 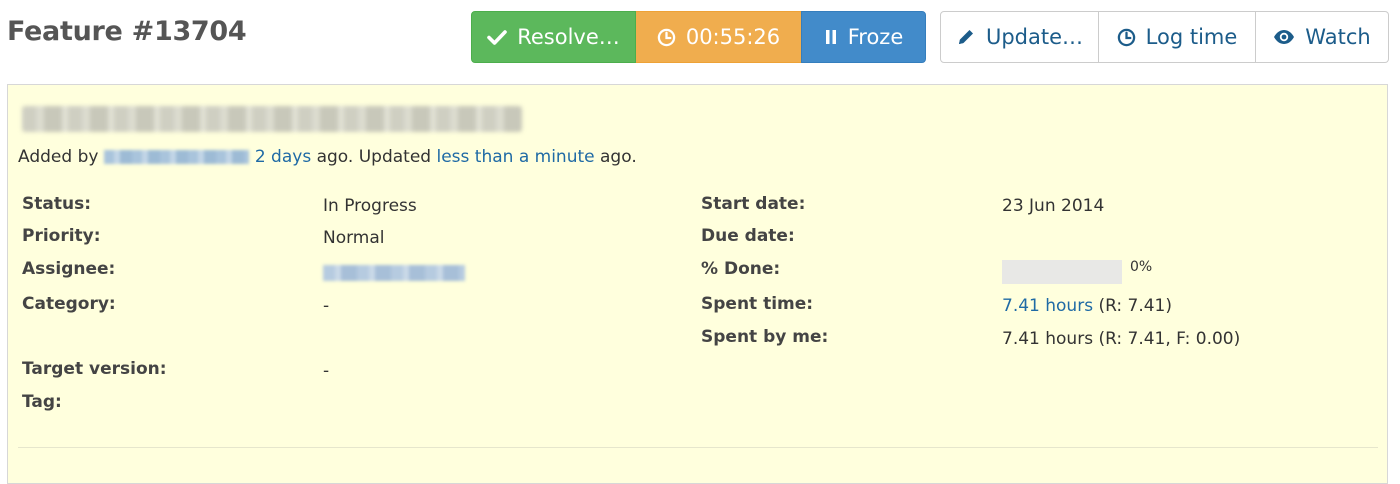 What do you see at coordinates (326, 371) in the screenshot?
I see `target-version-value: -` at bounding box center [326, 371].